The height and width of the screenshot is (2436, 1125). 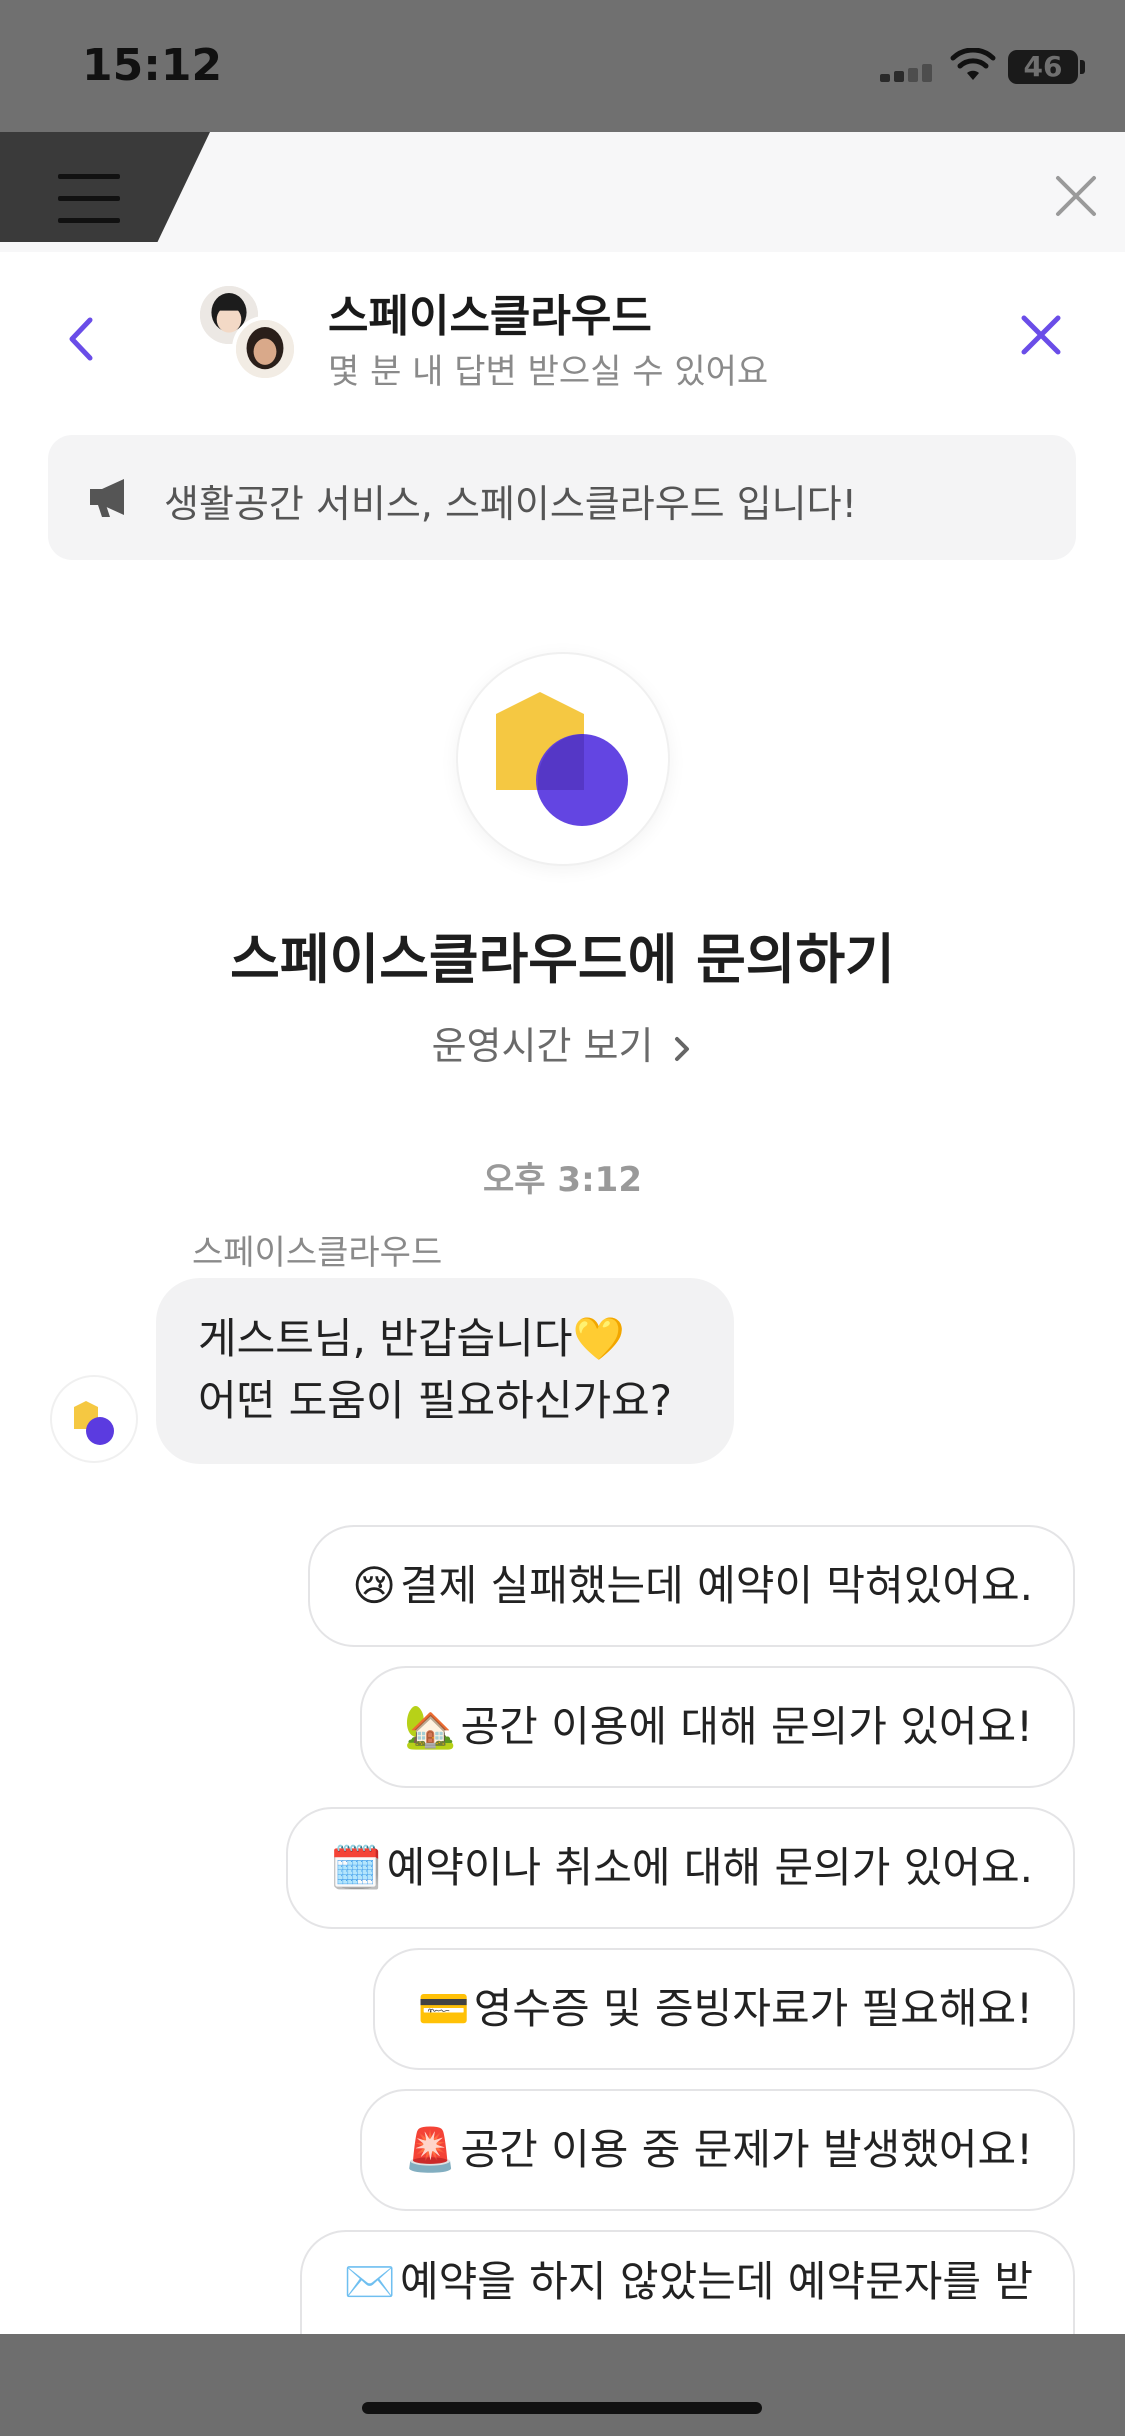 I want to click on bot-avatar, so click(x=94, y=1419).